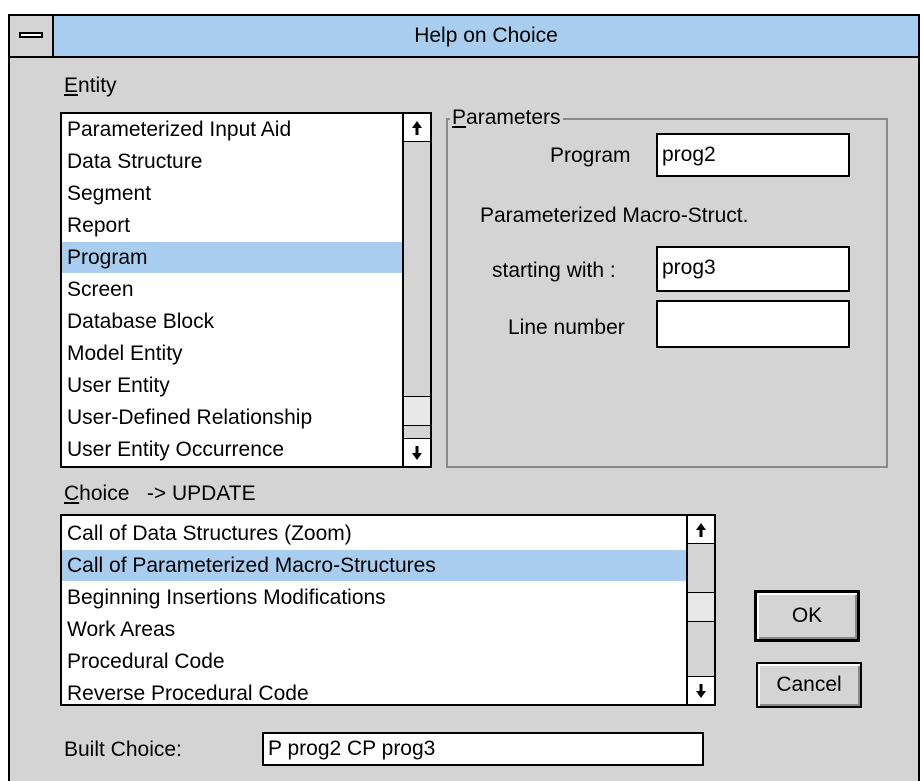 This screenshot has width=922, height=781. What do you see at coordinates (232, 161) in the screenshot?
I see `entity-list-item: Data Structure` at bounding box center [232, 161].